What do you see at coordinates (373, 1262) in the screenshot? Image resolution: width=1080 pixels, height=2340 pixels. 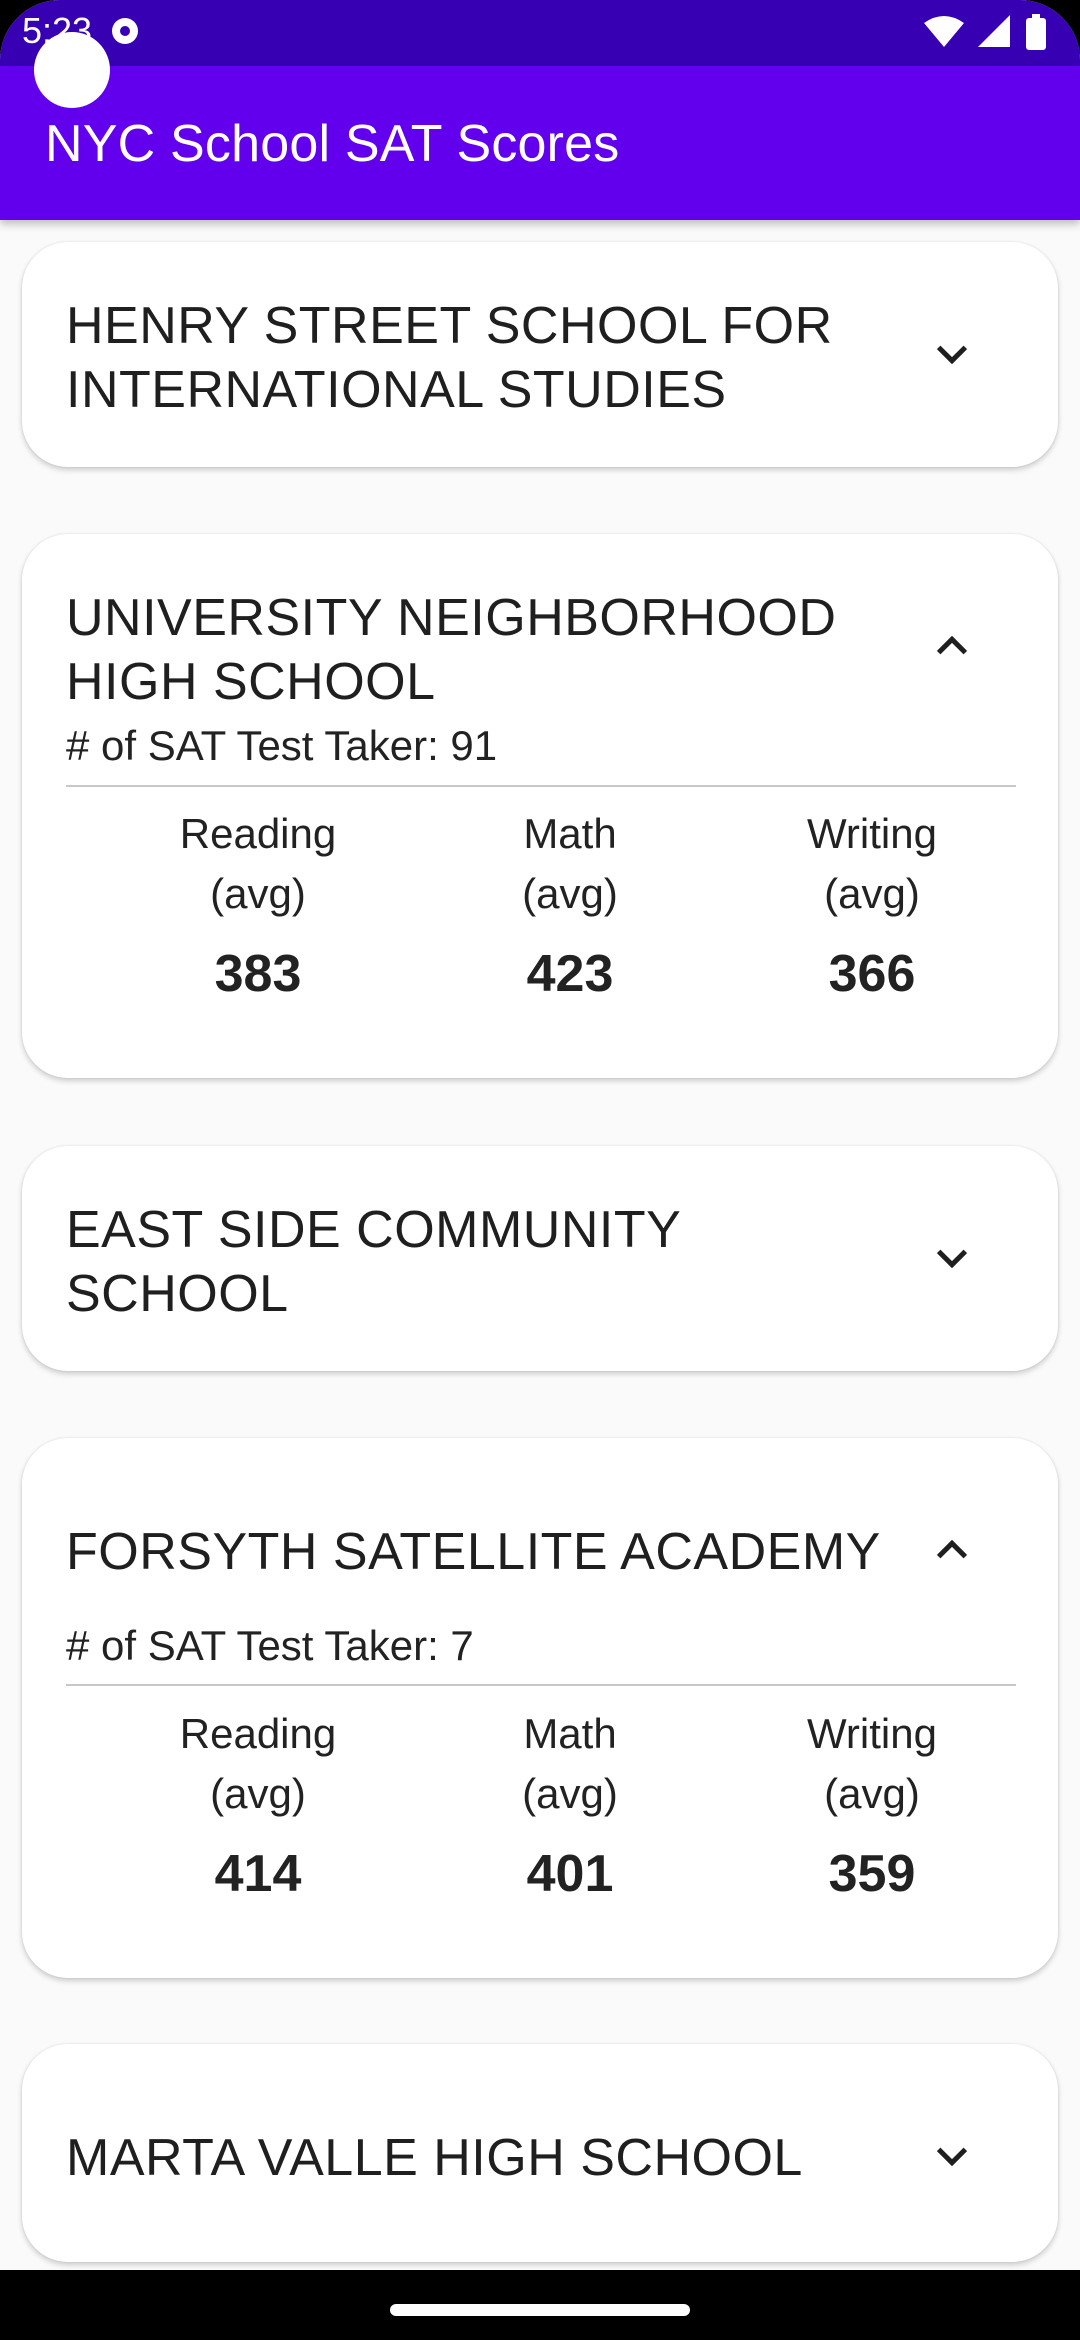 I see `school-name: EAST SIDE COMMUNITY SCHOOL` at bounding box center [373, 1262].